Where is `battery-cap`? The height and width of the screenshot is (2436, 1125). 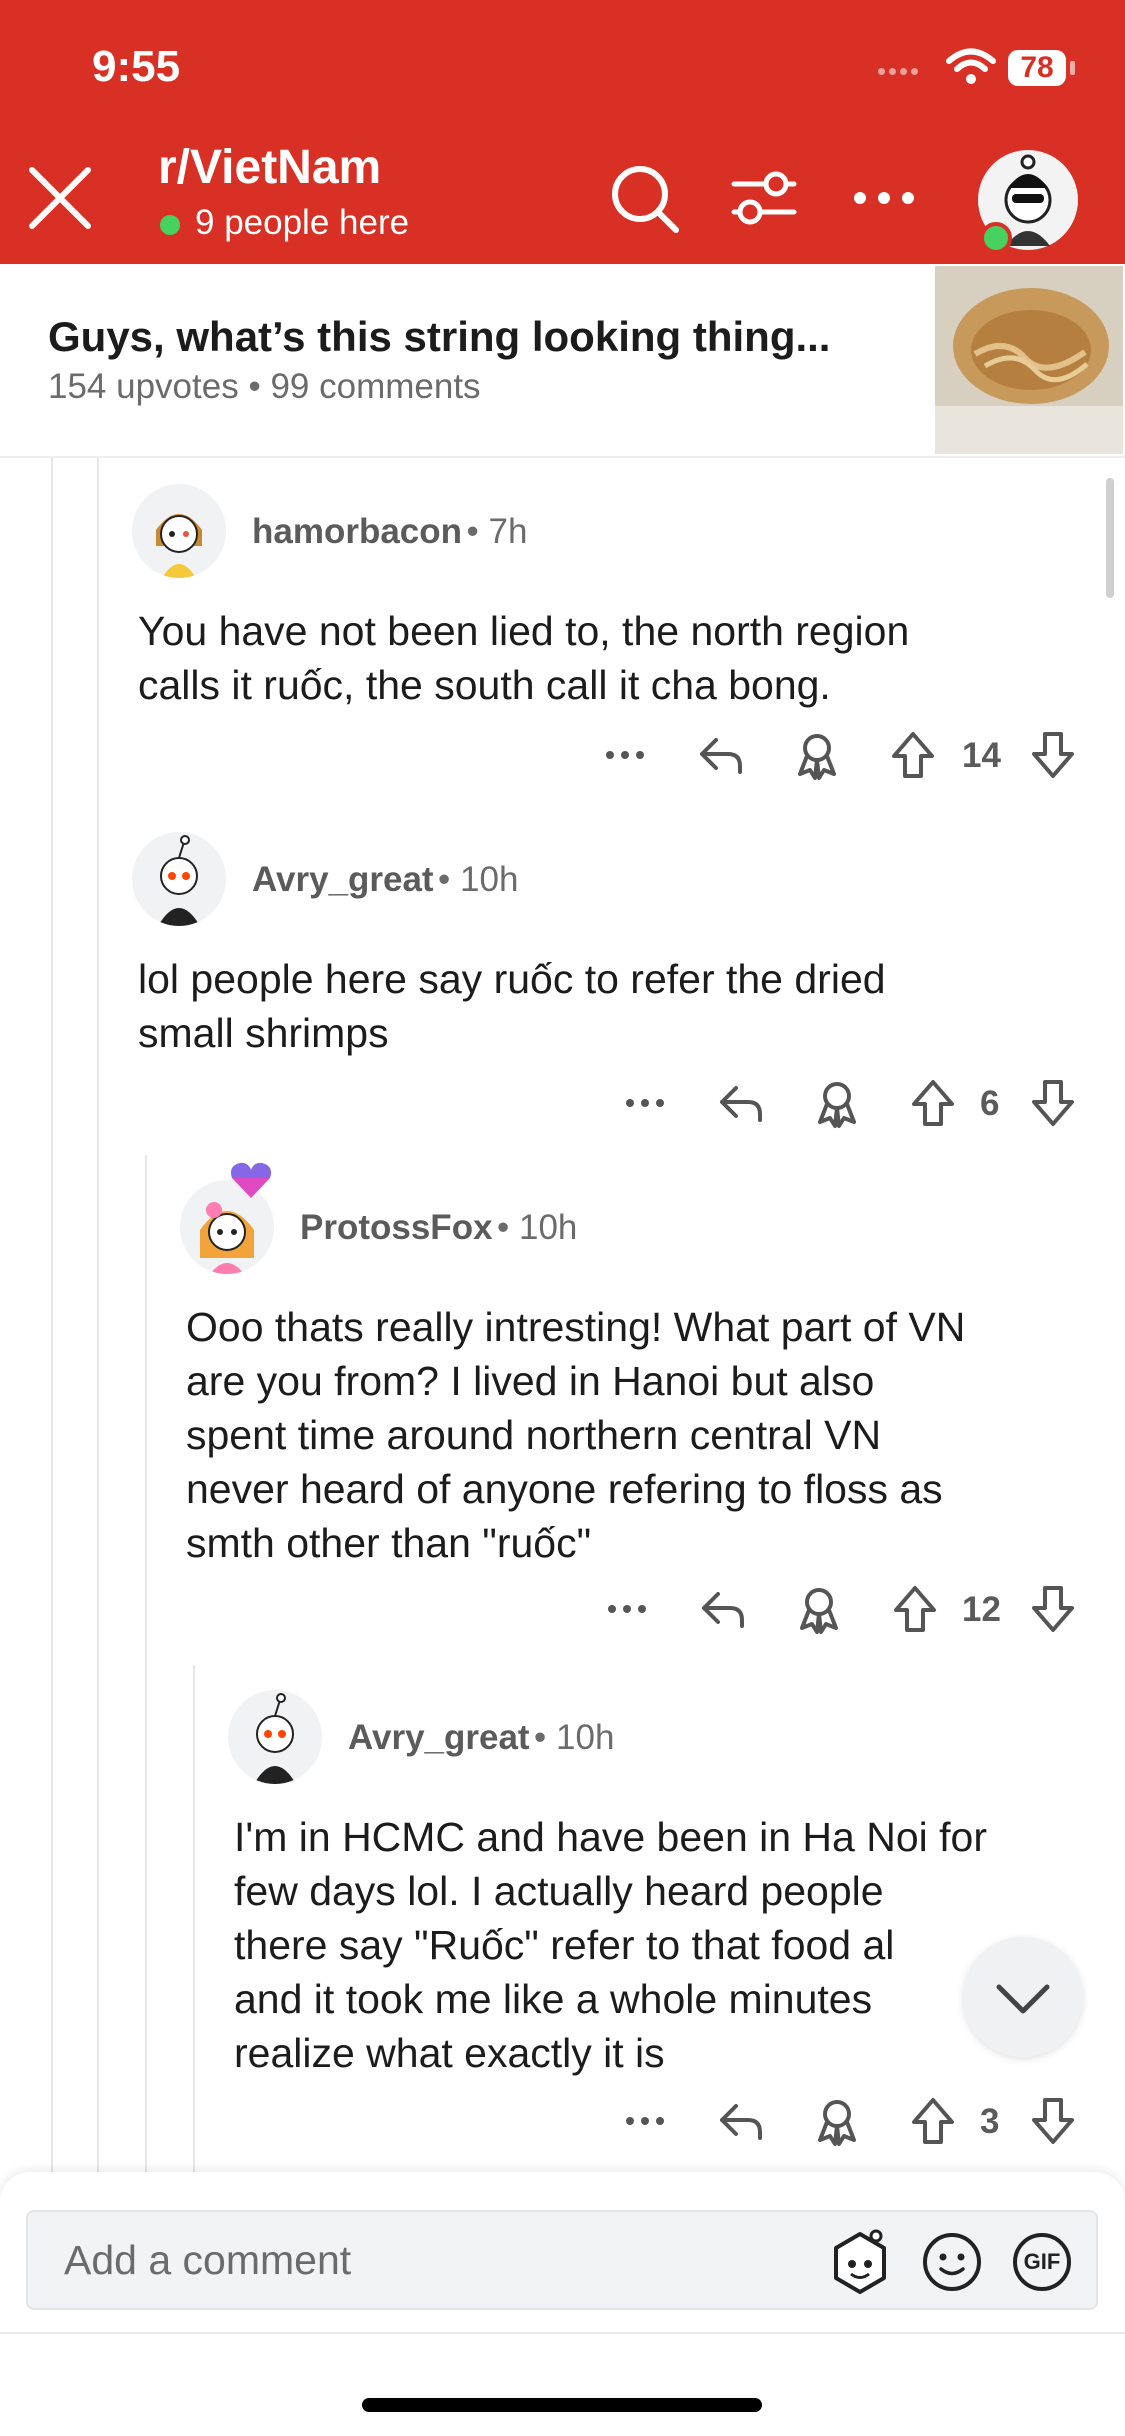 battery-cap is located at coordinates (1072, 68).